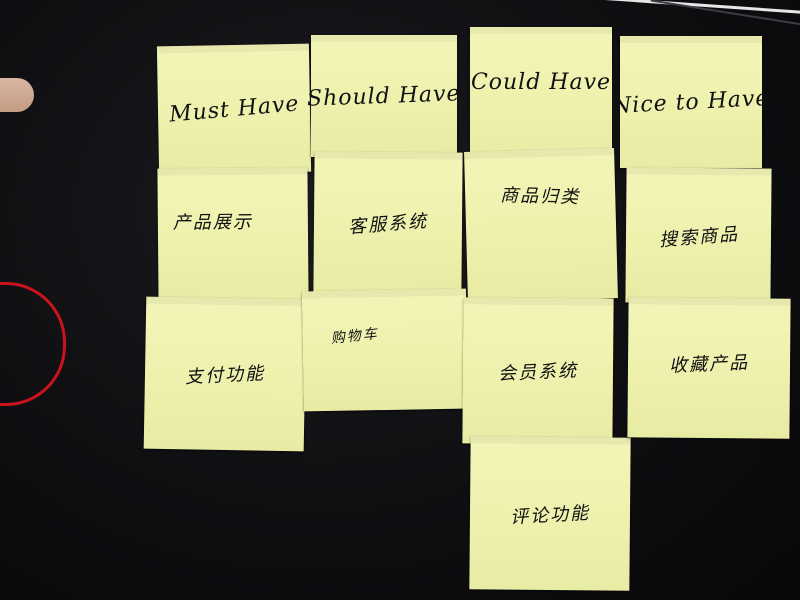 The height and width of the screenshot is (600, 800). What do you see at coordinates (725, 13) in the screenshot?
I see `dark-cable` at bounding box center [725, 13].